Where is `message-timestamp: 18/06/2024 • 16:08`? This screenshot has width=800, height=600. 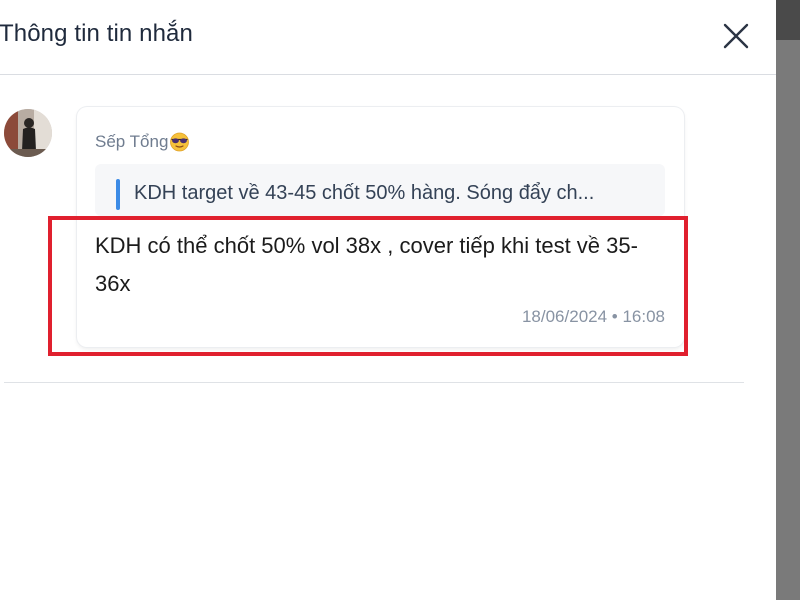 message-timestamp: 18/06/2024 • 16:08 is located at coordinates (593, 316).